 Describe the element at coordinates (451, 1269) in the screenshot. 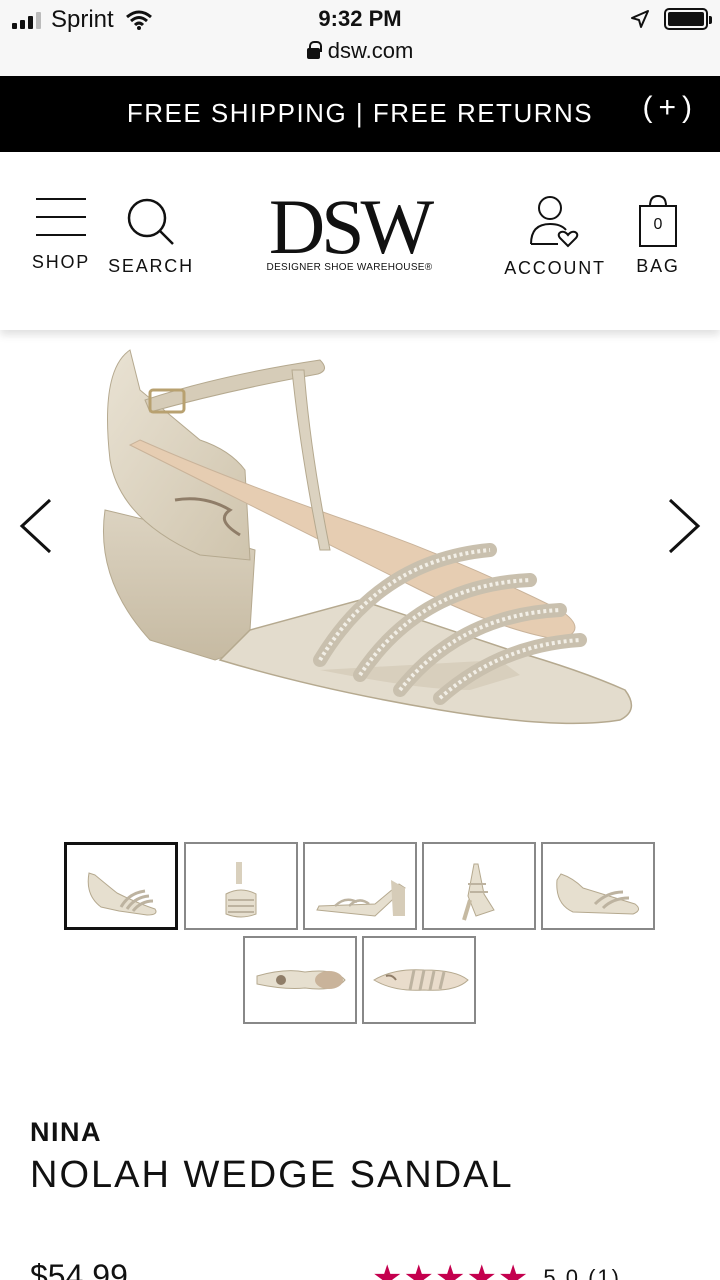

I see `star-rating-icon: ★★★★★` at that location.